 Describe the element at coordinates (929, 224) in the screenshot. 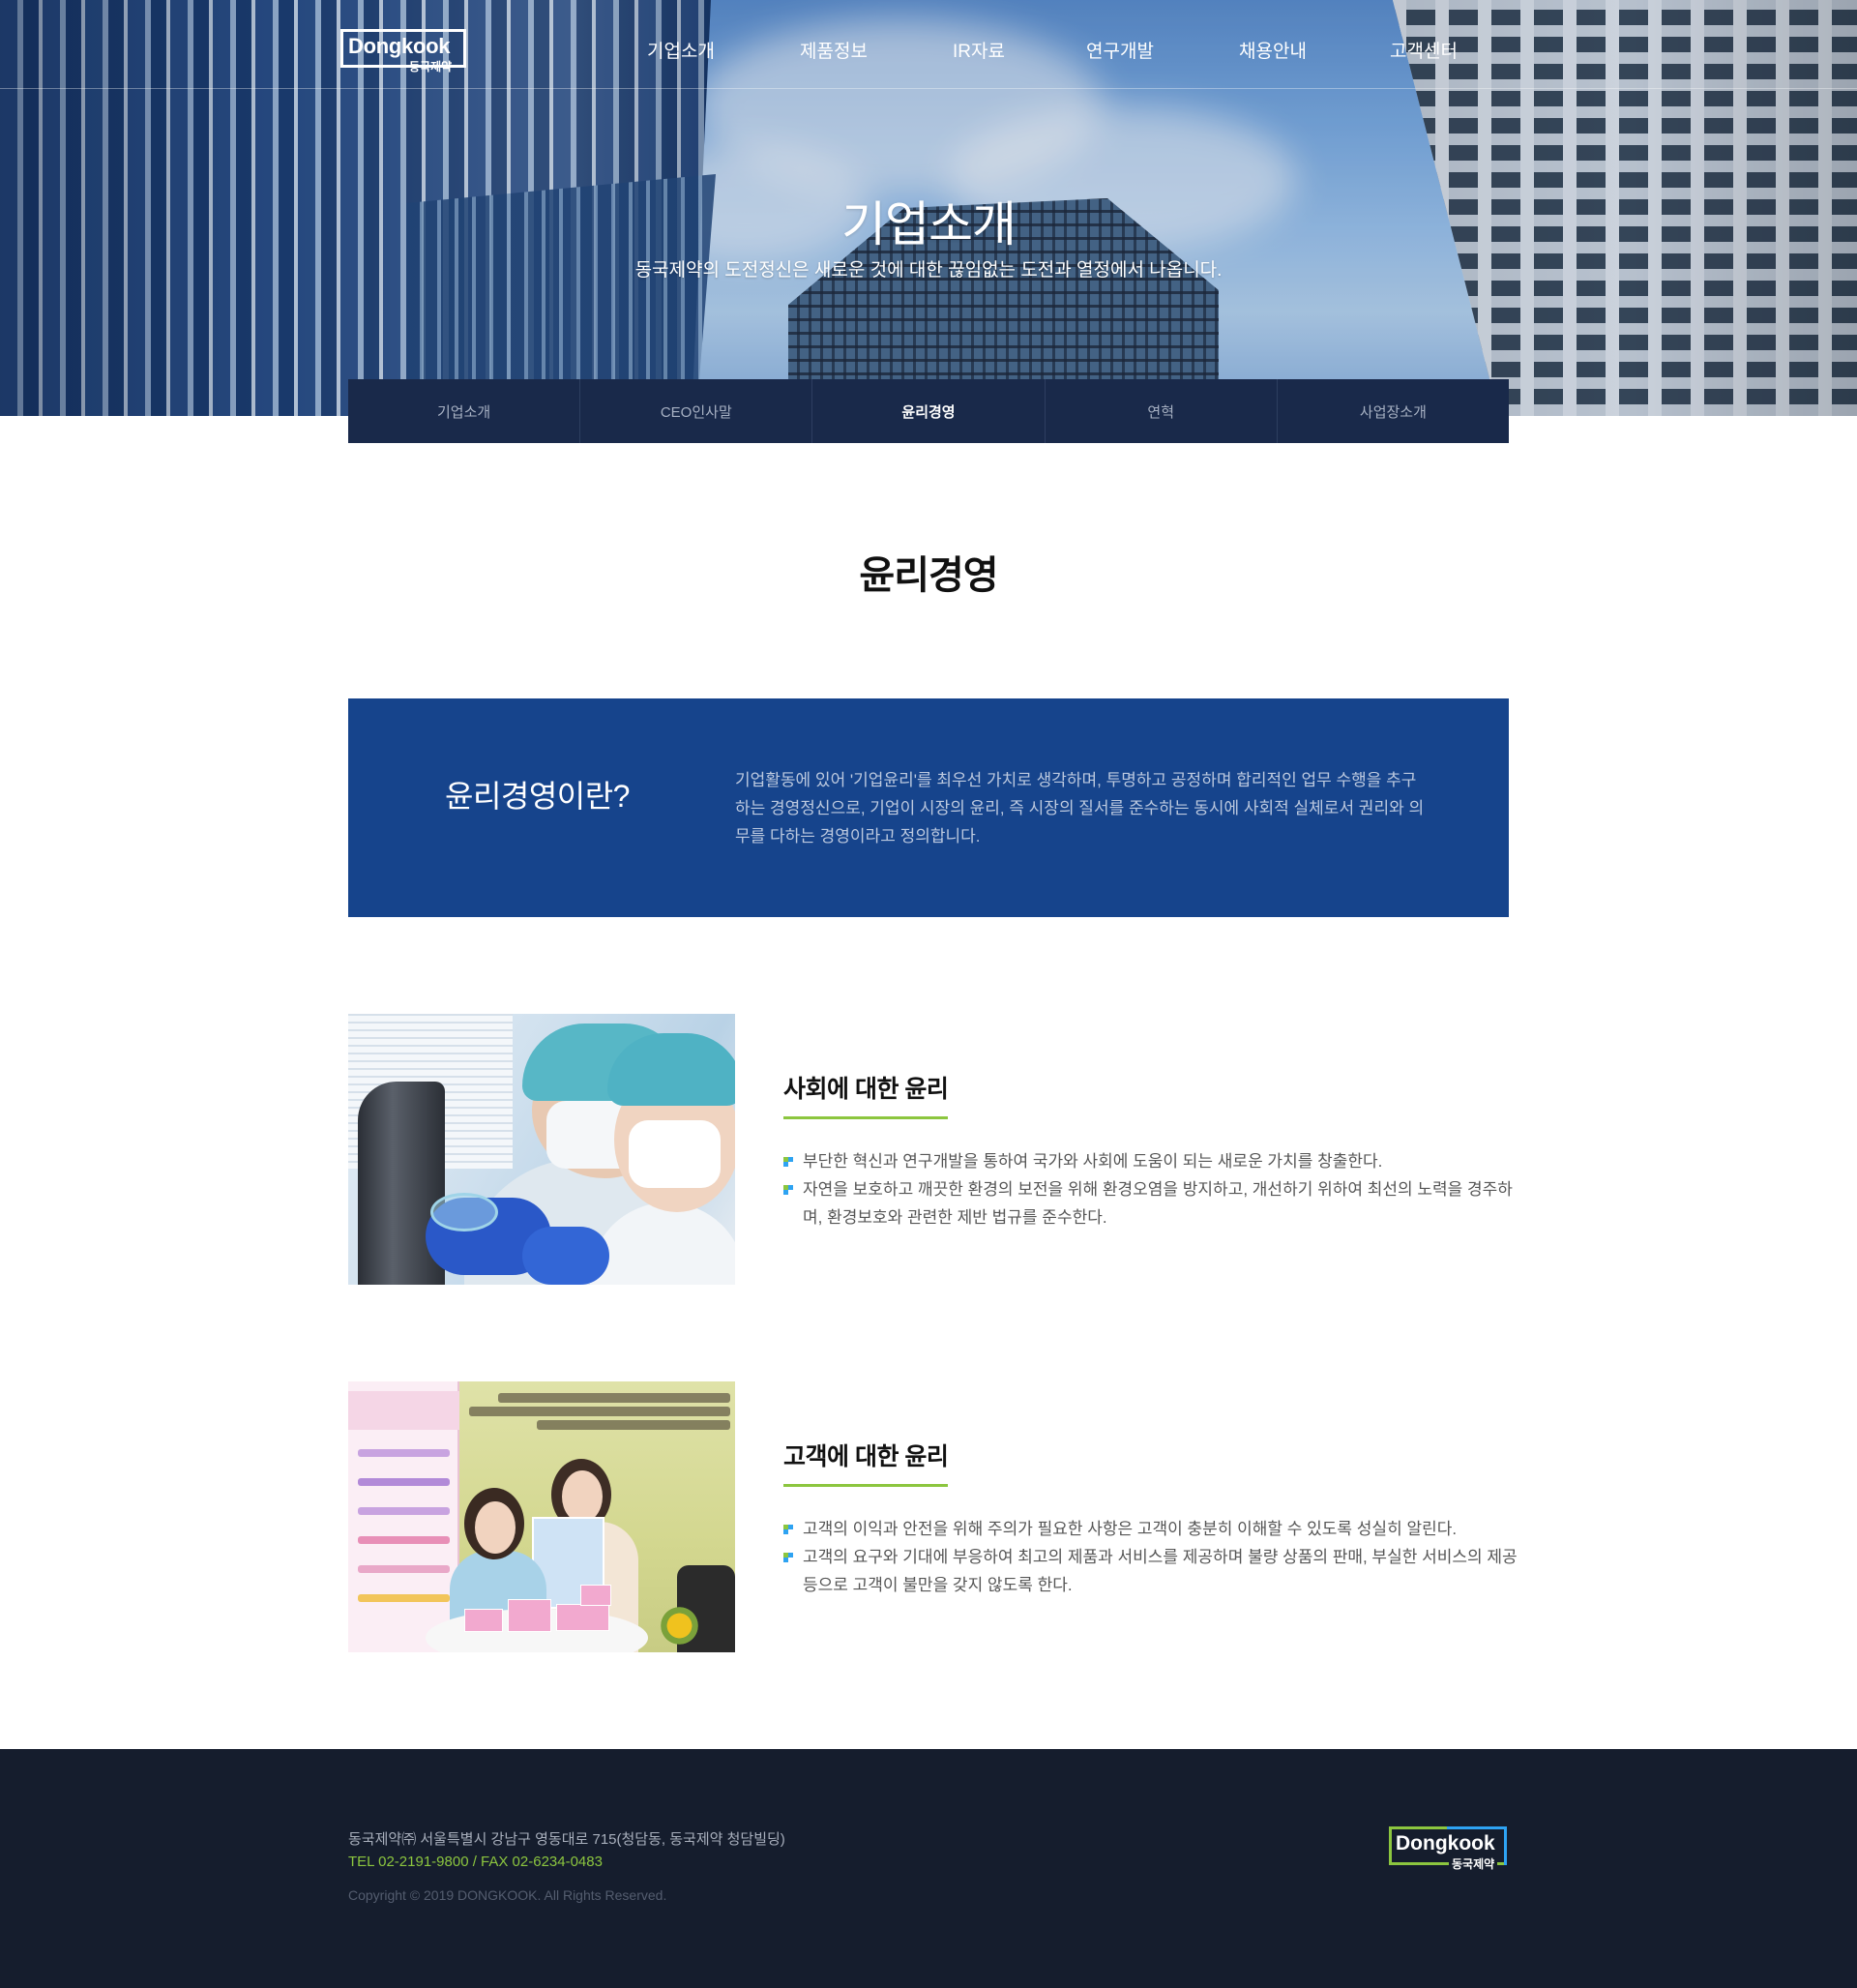

I see `hero-title: 기업소개` at that location.